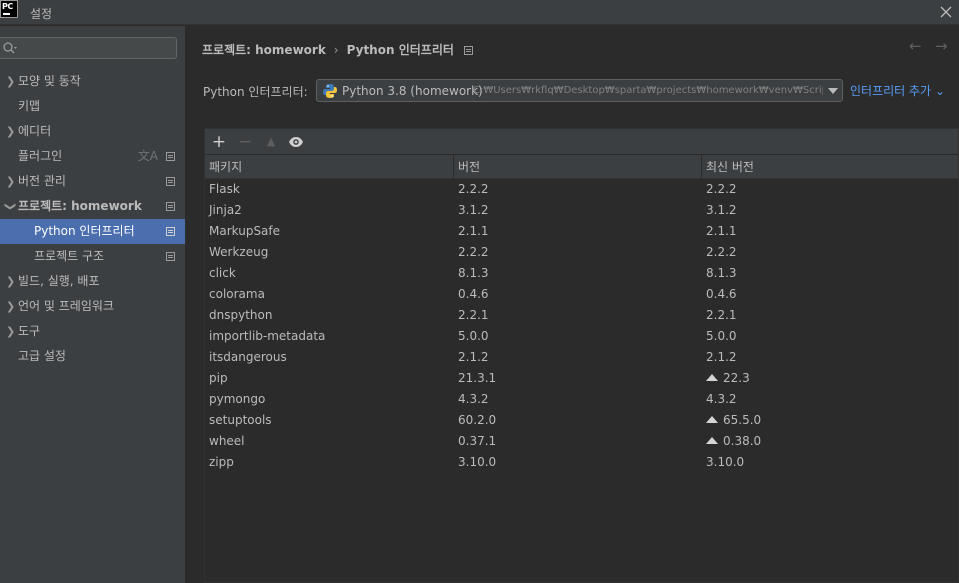 This screenshot has height=583, width=959. Describe the element at coordinates (581, 294) in the screenshot. I see `table-row: colorama 0.4.6 0.4.6` at that location.